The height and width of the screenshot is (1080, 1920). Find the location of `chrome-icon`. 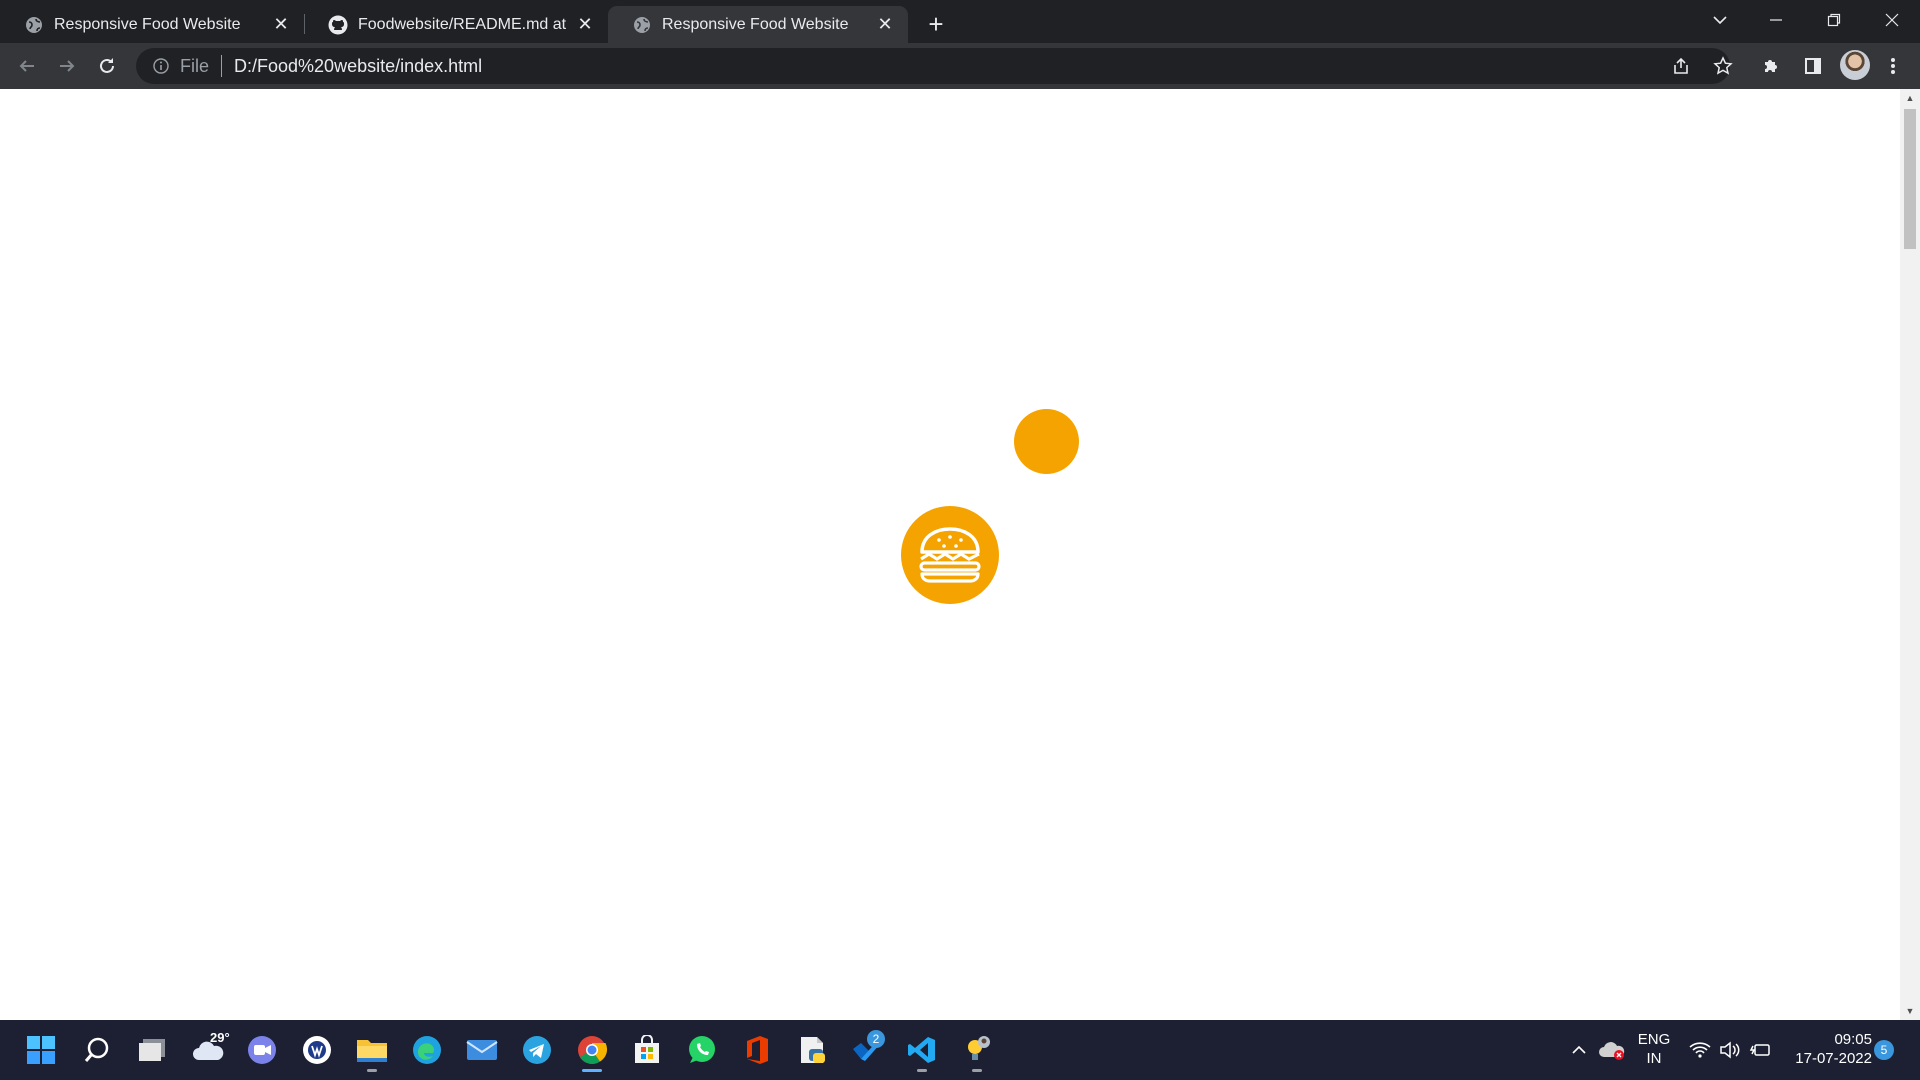

chrome-icon is located at coordinates (592, 1050).